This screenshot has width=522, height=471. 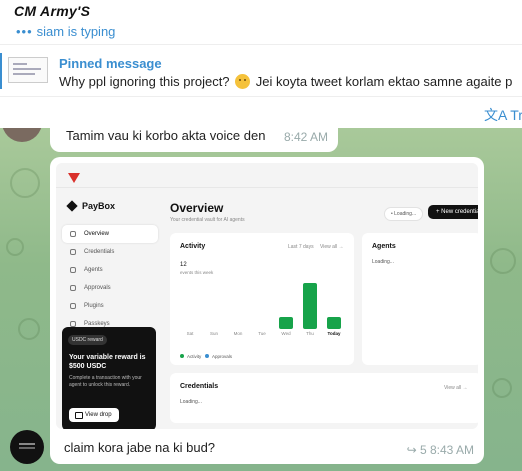 I want to click on overview-icon, so click(x=73, y=234).